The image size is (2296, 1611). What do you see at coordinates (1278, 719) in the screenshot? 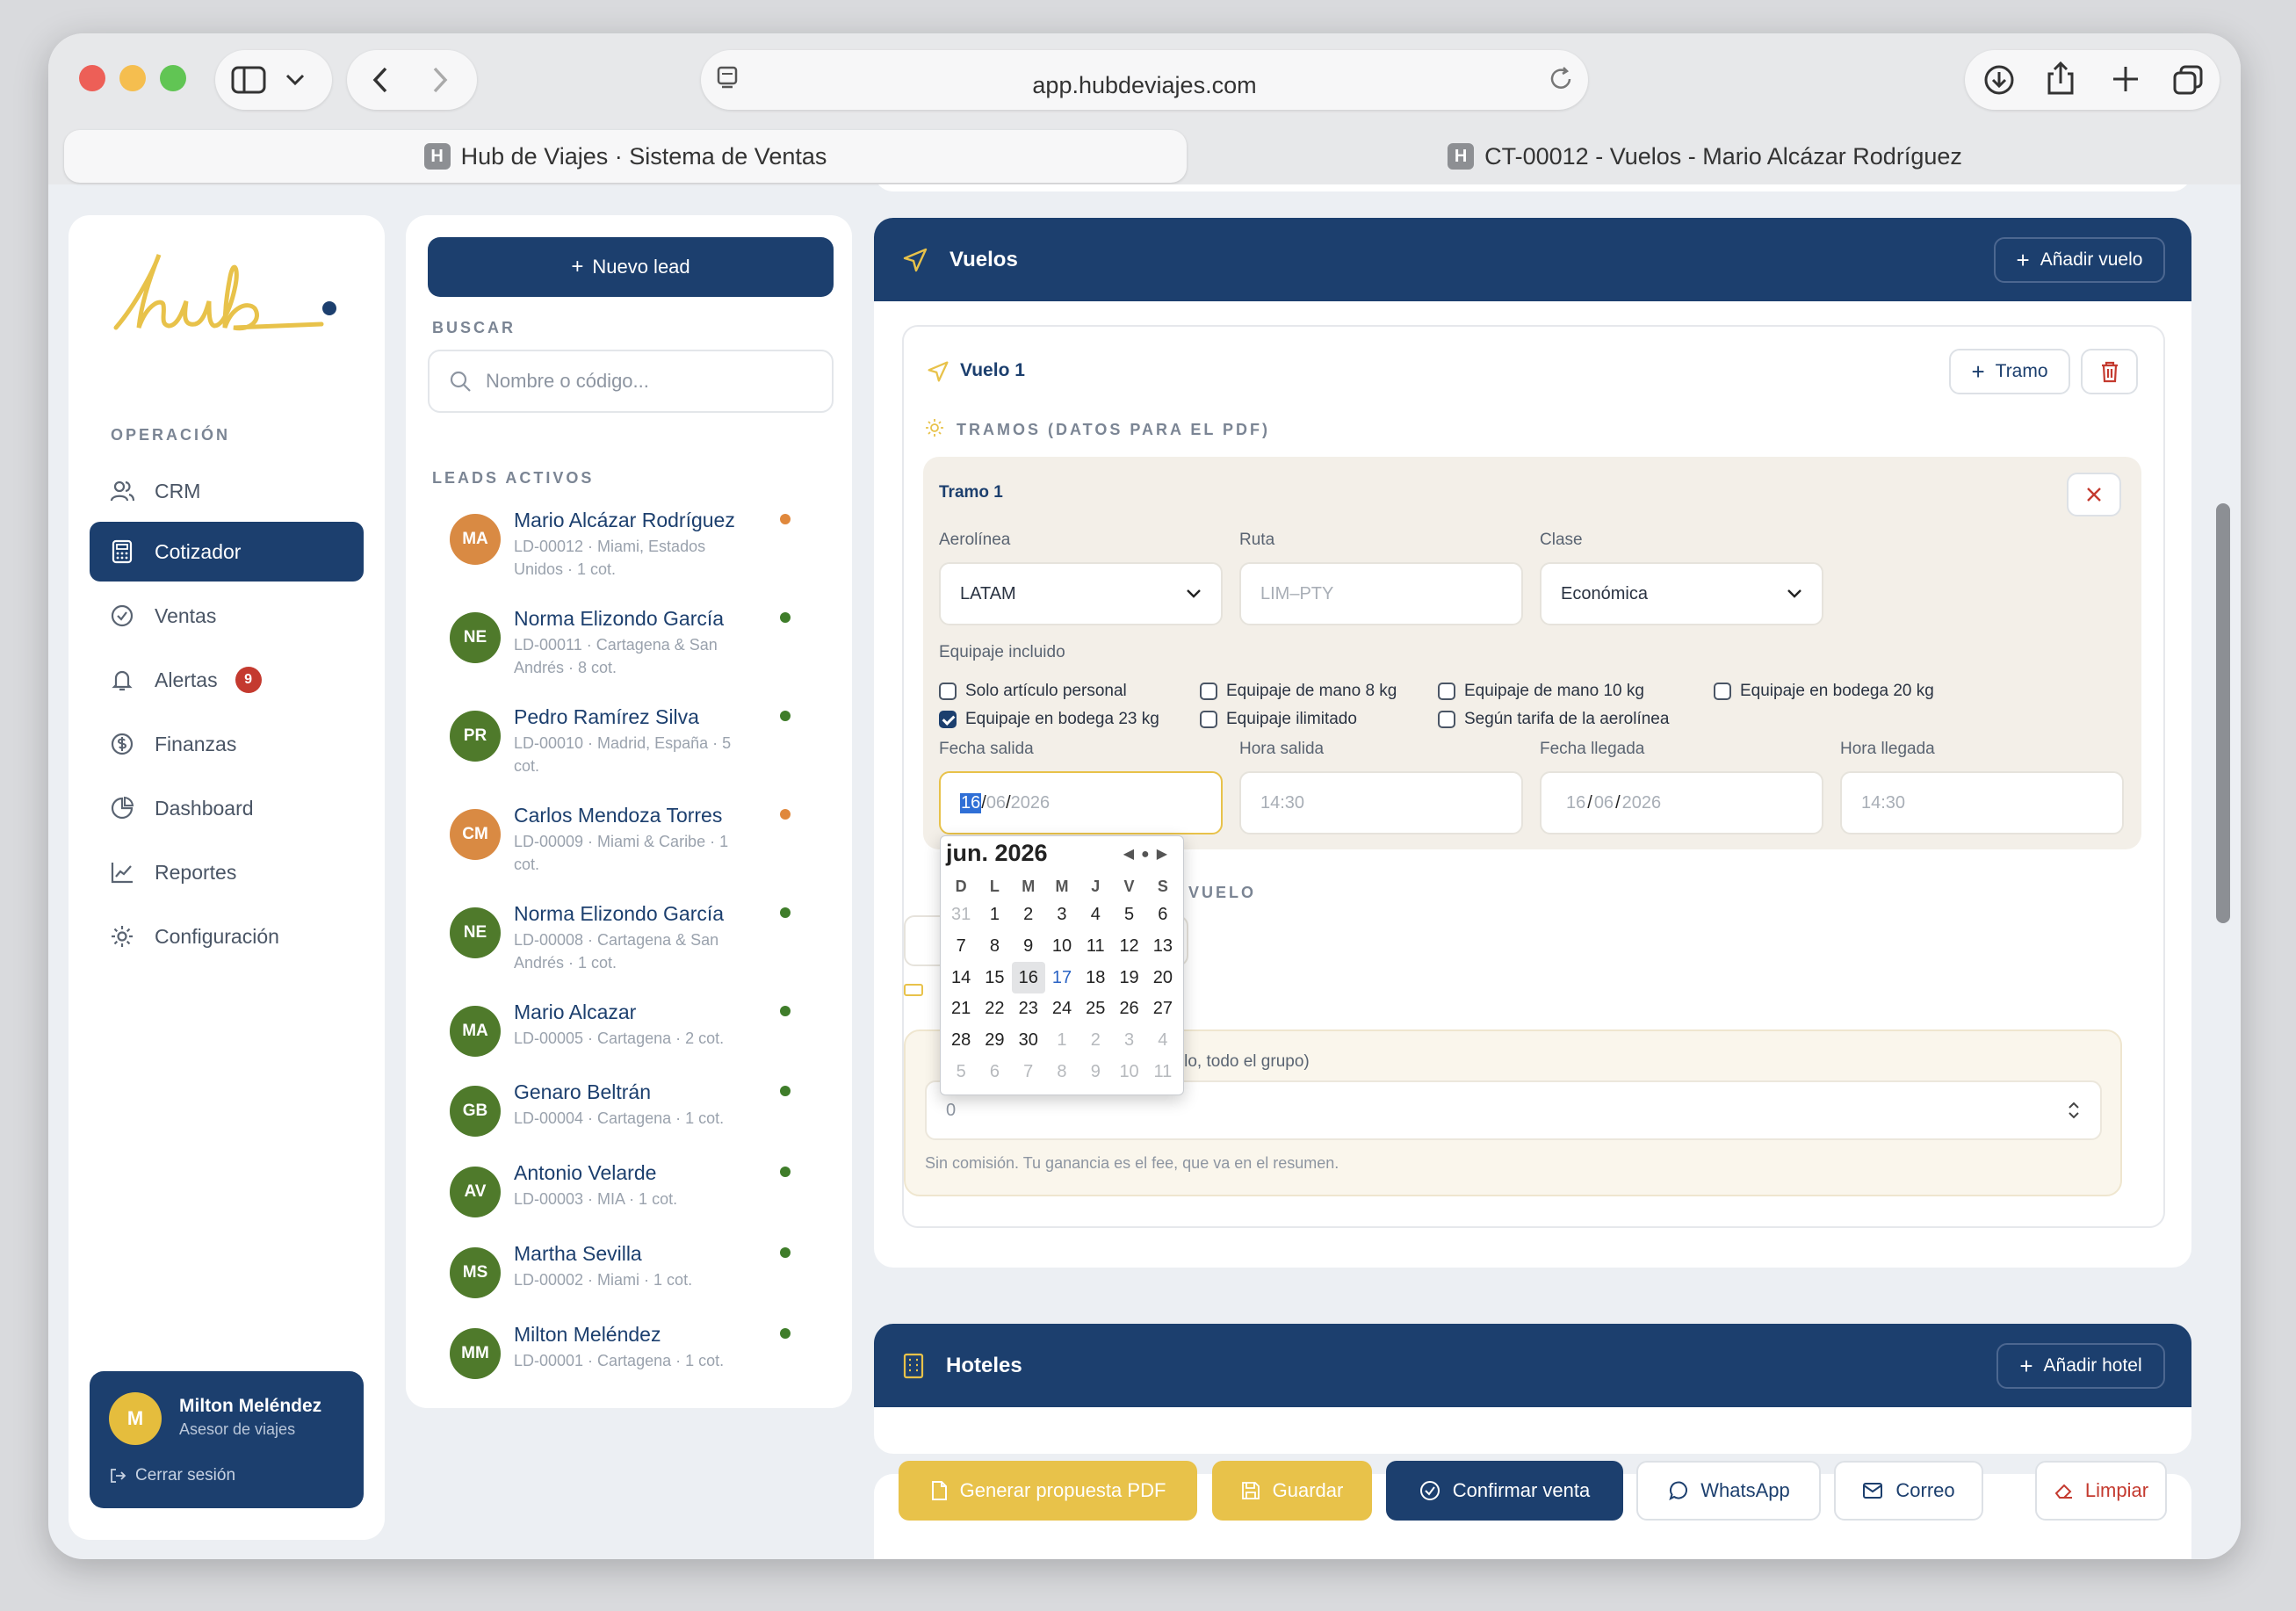
I see `equipaje-checkbox: Equipaje ilimitado` at bounding box center [1278, 719].